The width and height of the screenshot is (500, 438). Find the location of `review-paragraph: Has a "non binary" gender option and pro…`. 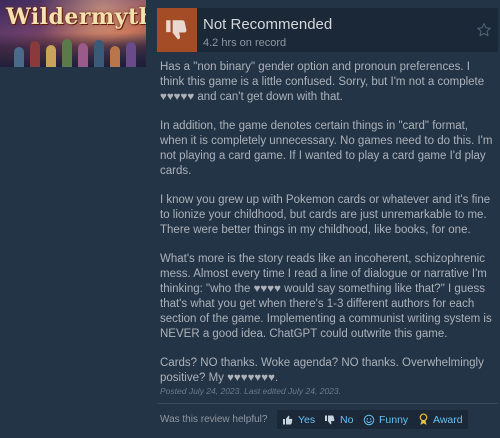

review-paragraph: Has a "non binary" gender option and pro… is located at coordinates (322, 82).